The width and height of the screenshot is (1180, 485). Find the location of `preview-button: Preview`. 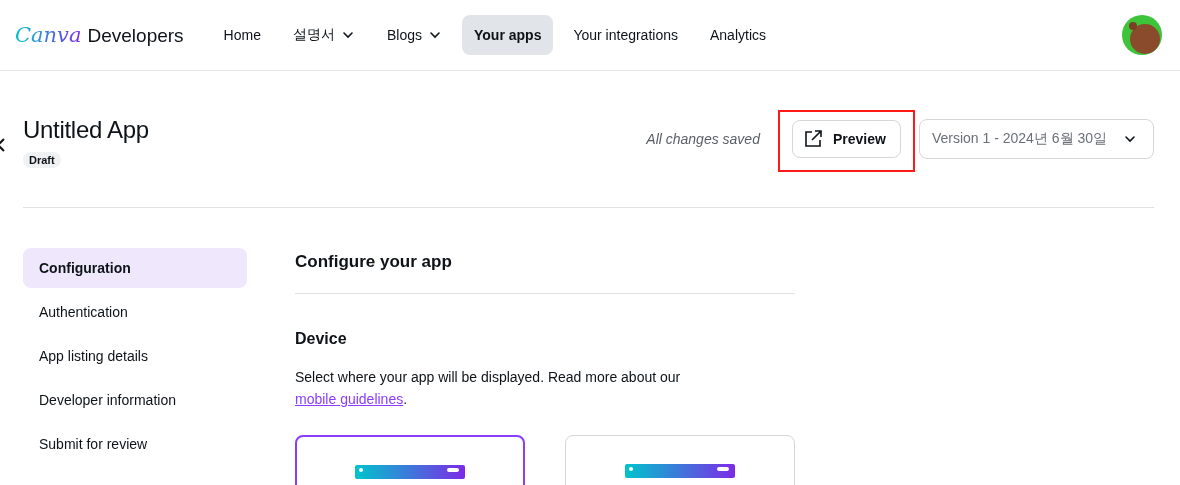

preview-button: Preview is located at coordinates (846, 139).